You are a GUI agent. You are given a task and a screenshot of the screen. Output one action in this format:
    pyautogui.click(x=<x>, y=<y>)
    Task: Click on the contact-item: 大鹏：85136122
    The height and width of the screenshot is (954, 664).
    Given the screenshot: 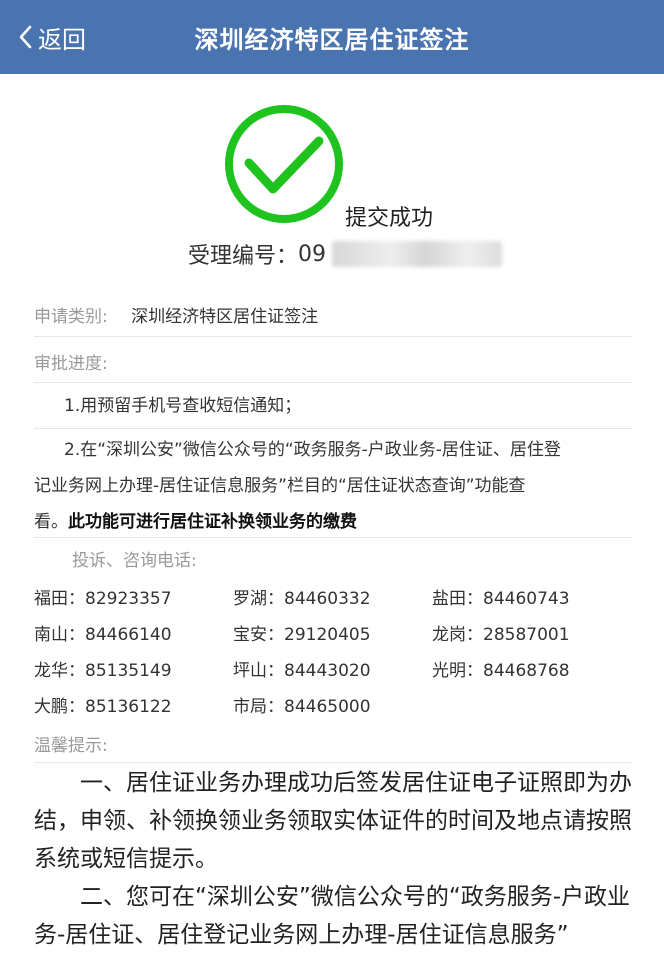 What is the action you would take?
    pyautogui.click(x=103, y=707)
    